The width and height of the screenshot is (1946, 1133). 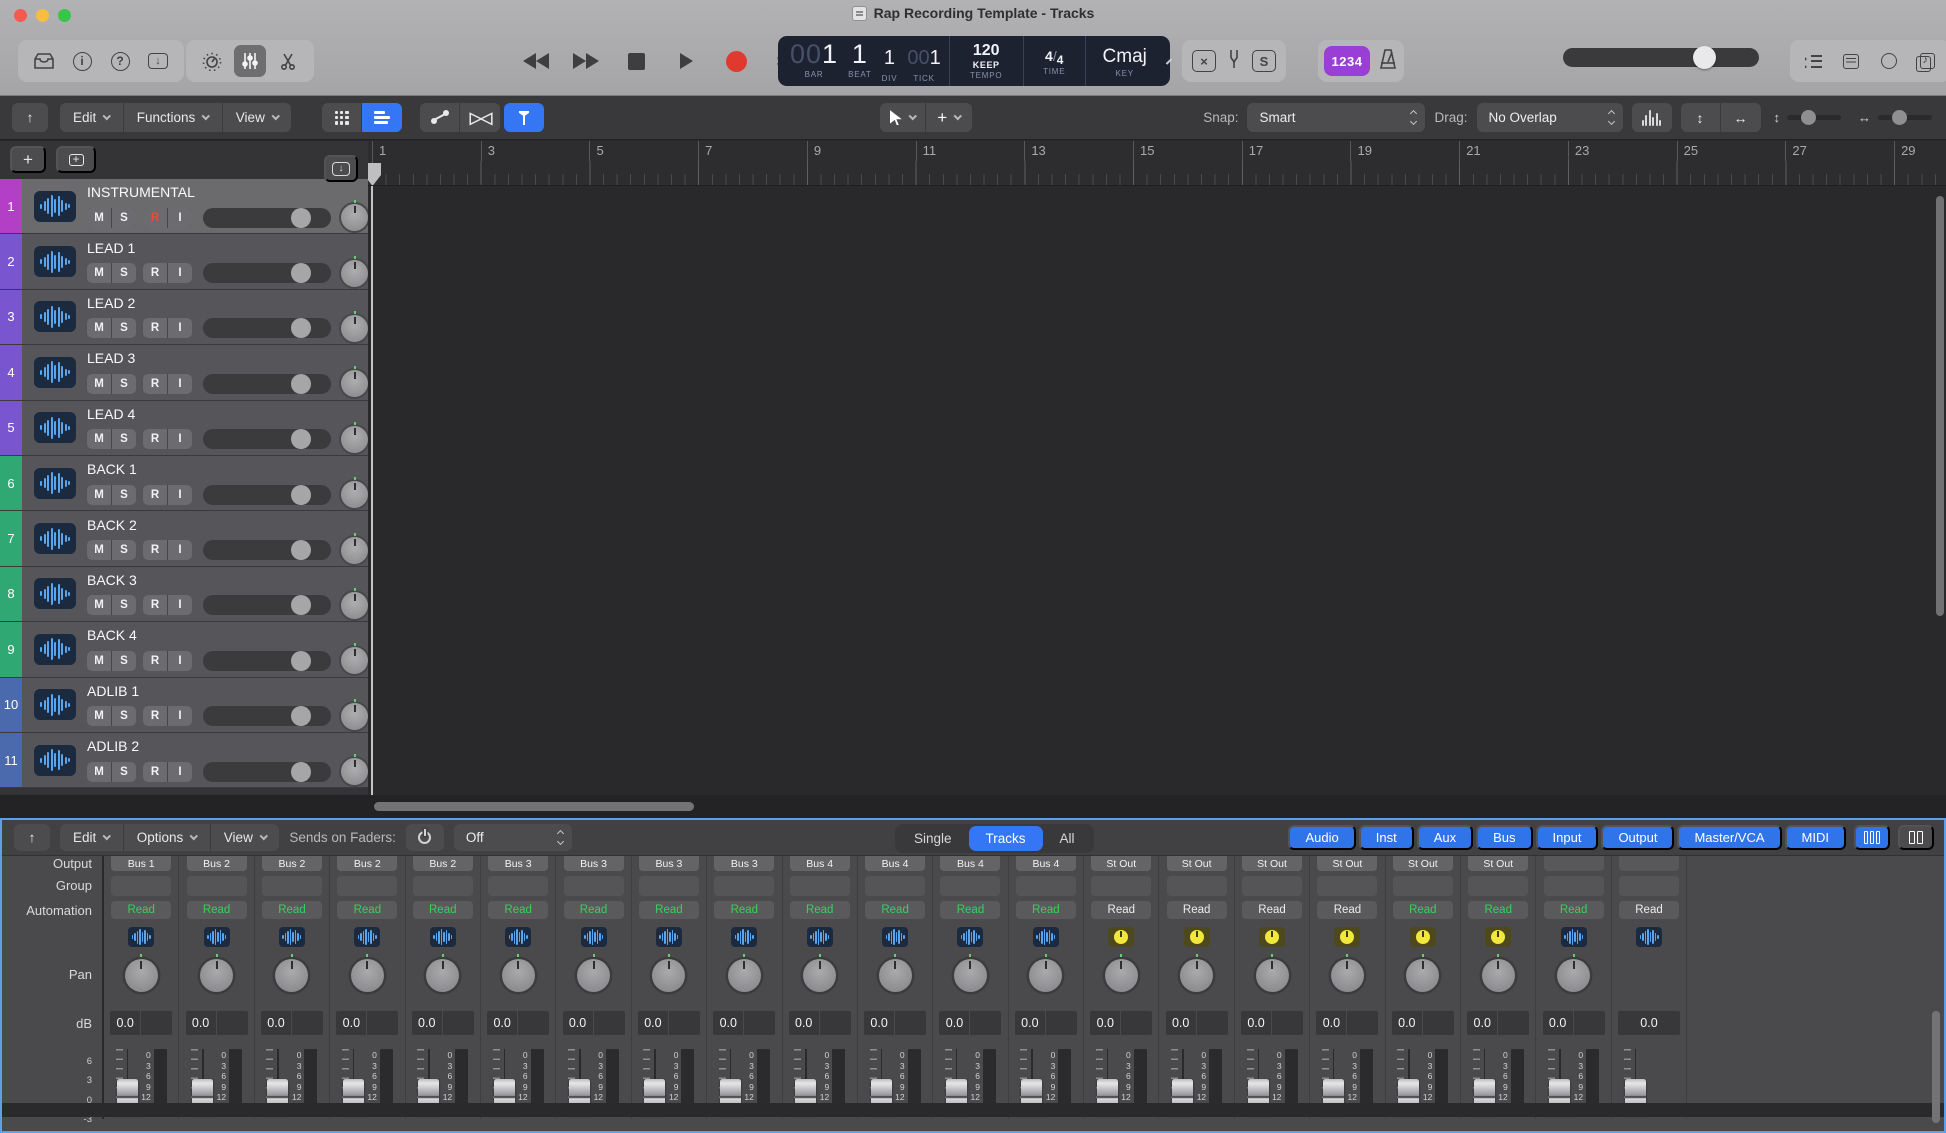 What do you see at coordinates (1638, 837) in the screenshot?
I see `mixer-filter-button: Output` at bounding box center [1638, 837].